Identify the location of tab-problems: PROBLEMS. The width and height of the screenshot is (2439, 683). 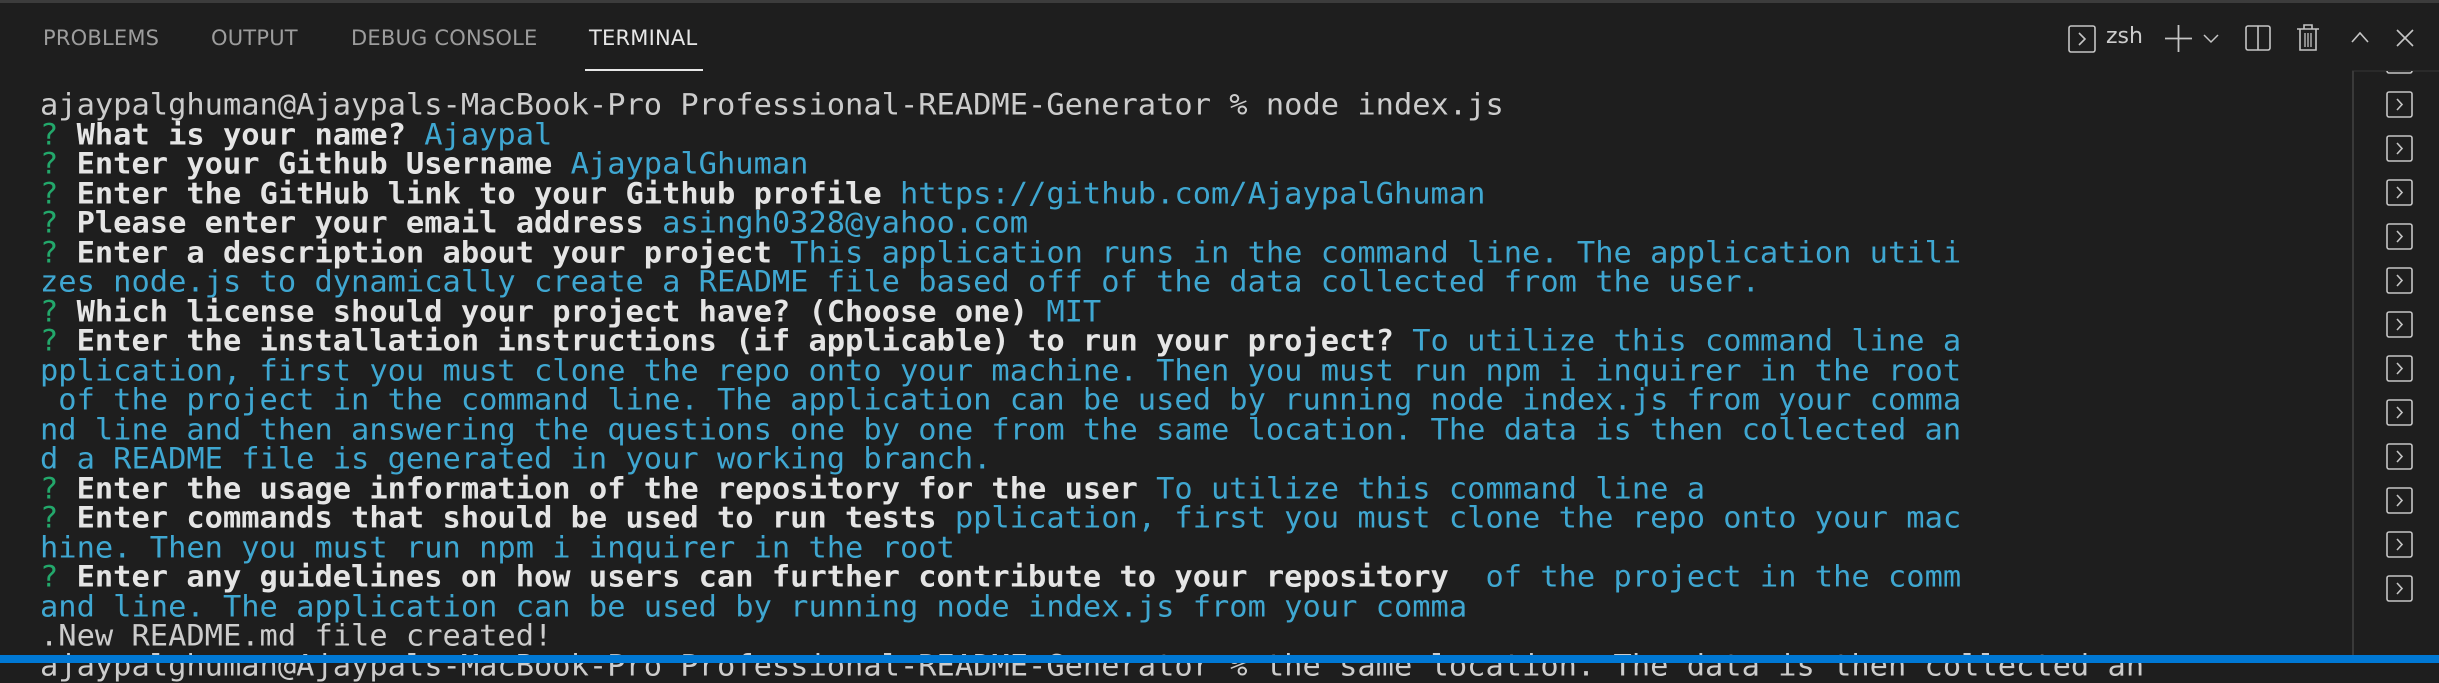
(101, 38).